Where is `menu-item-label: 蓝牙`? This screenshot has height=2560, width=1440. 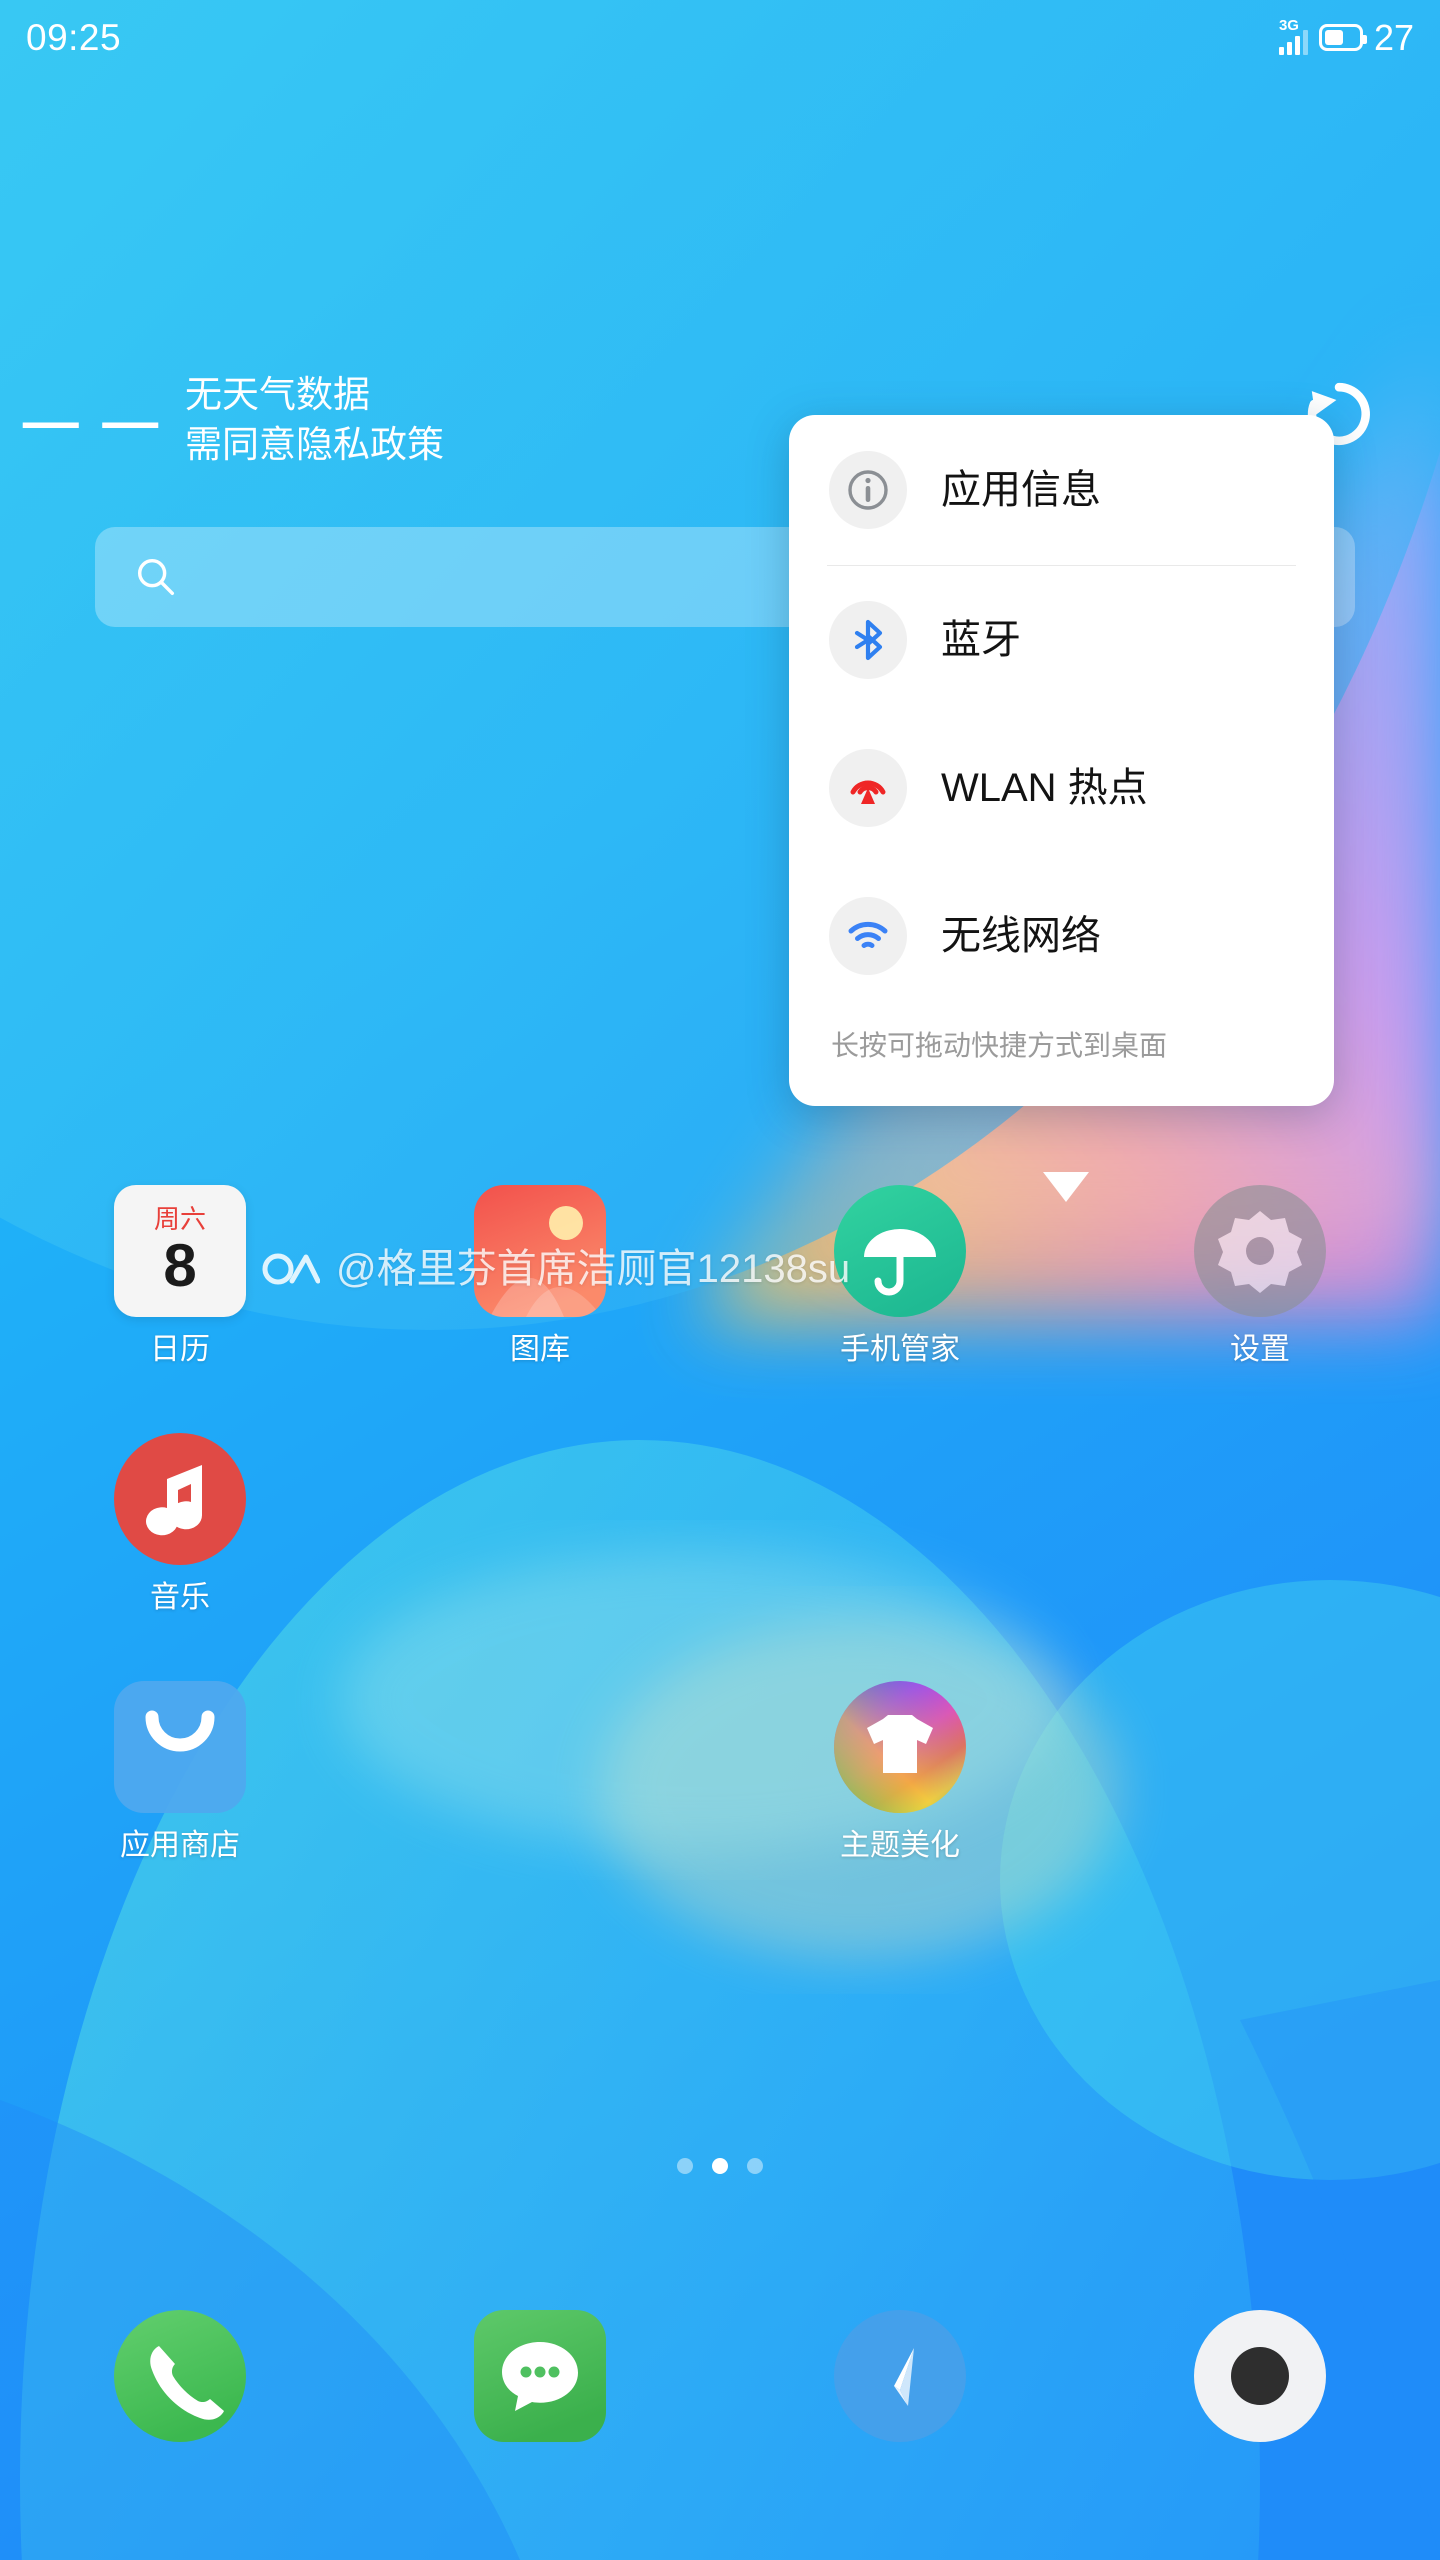 menu-item-label: 蓝牙 is located at coordinates (981, 640).